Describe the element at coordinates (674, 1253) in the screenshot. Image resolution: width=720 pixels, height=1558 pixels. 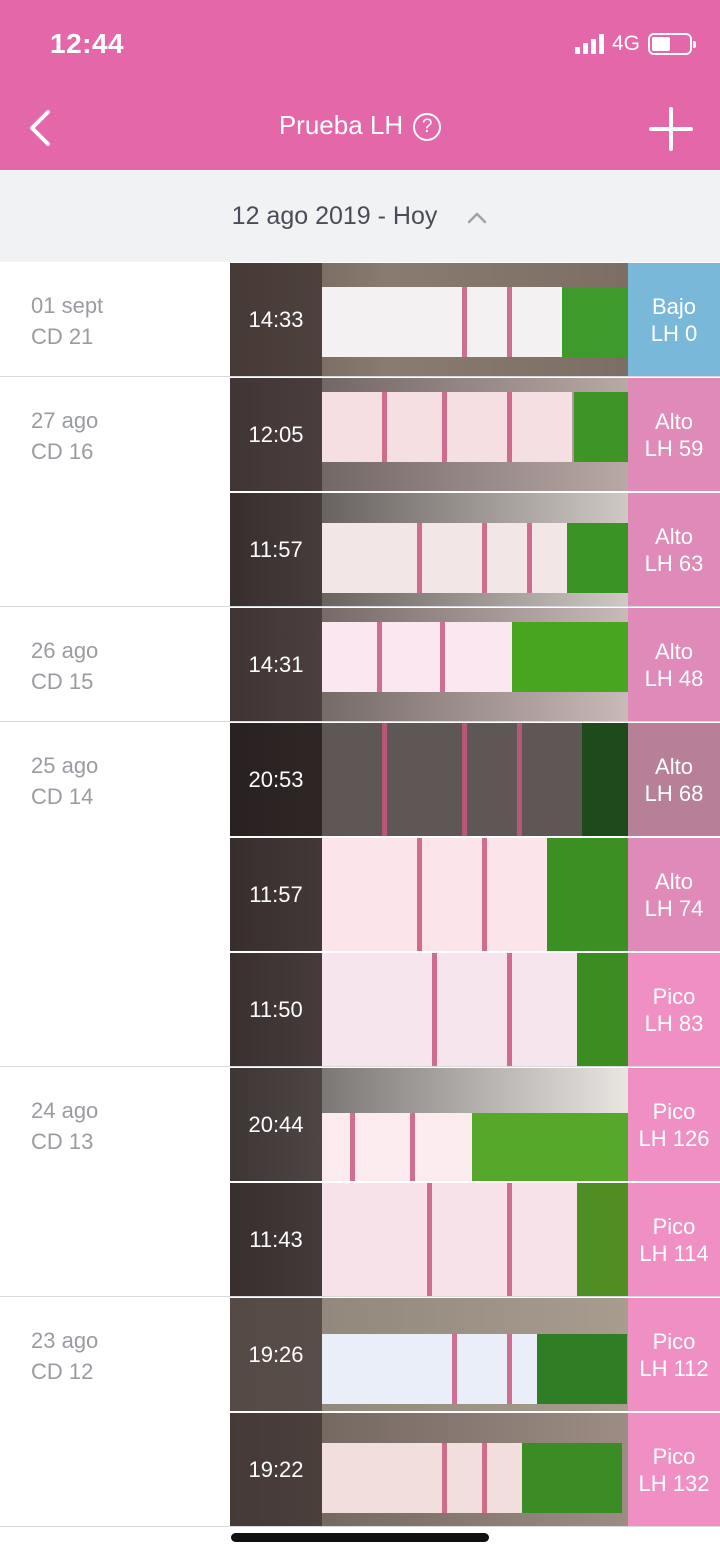
I see `result-lh-value: LH 114` at that location.